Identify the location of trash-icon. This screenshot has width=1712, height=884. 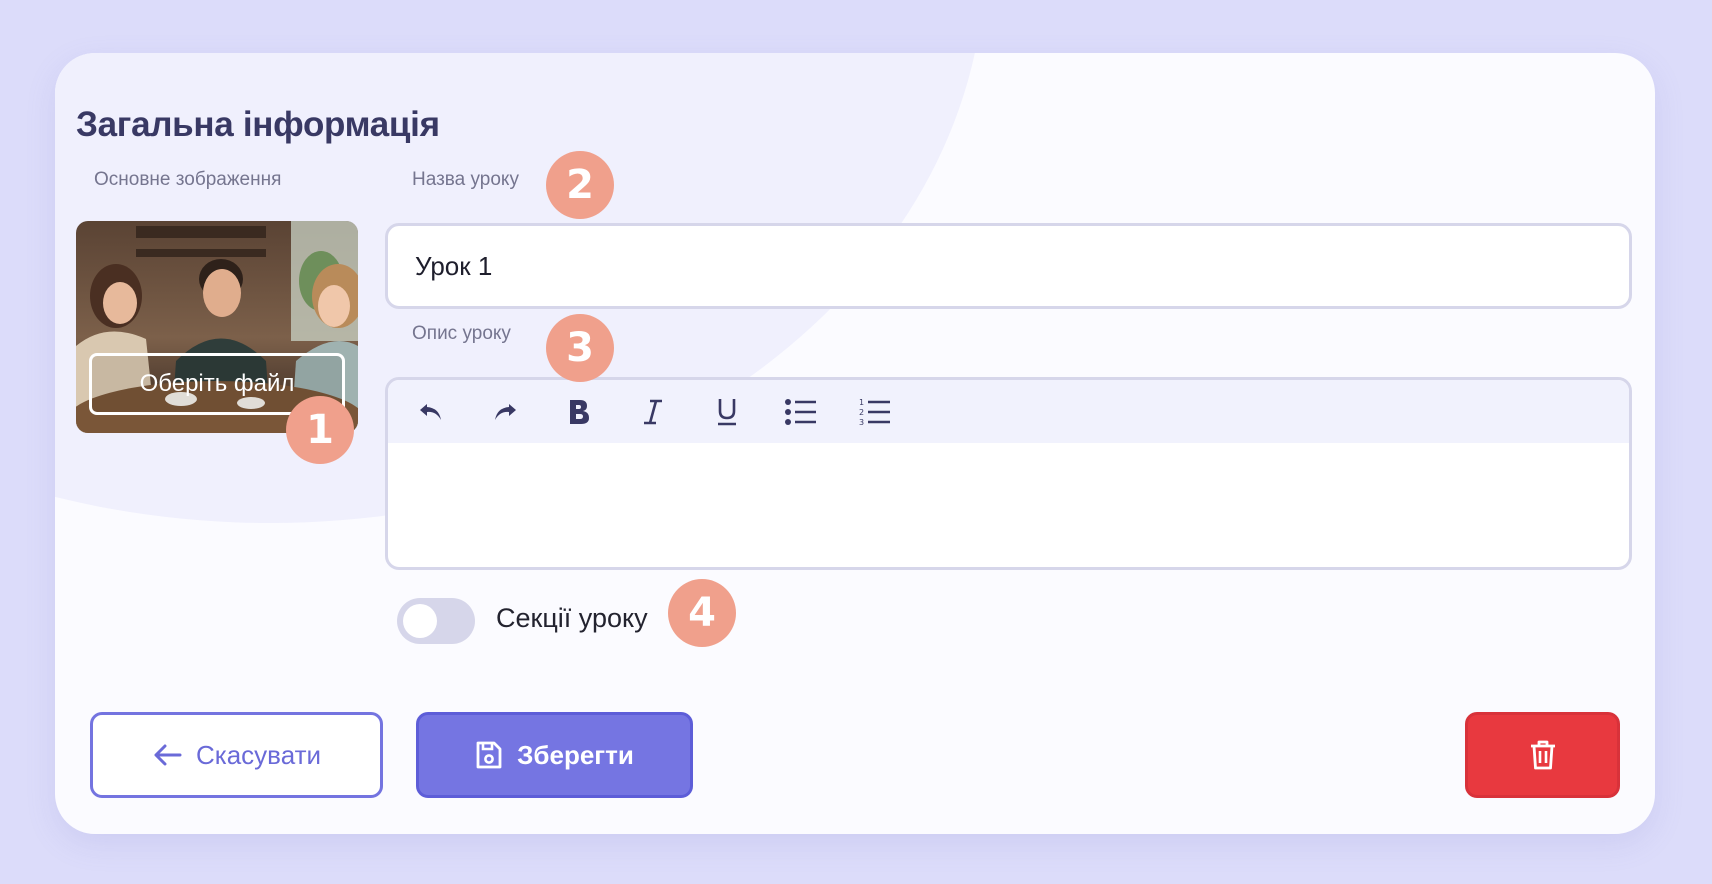
(1543, 755).